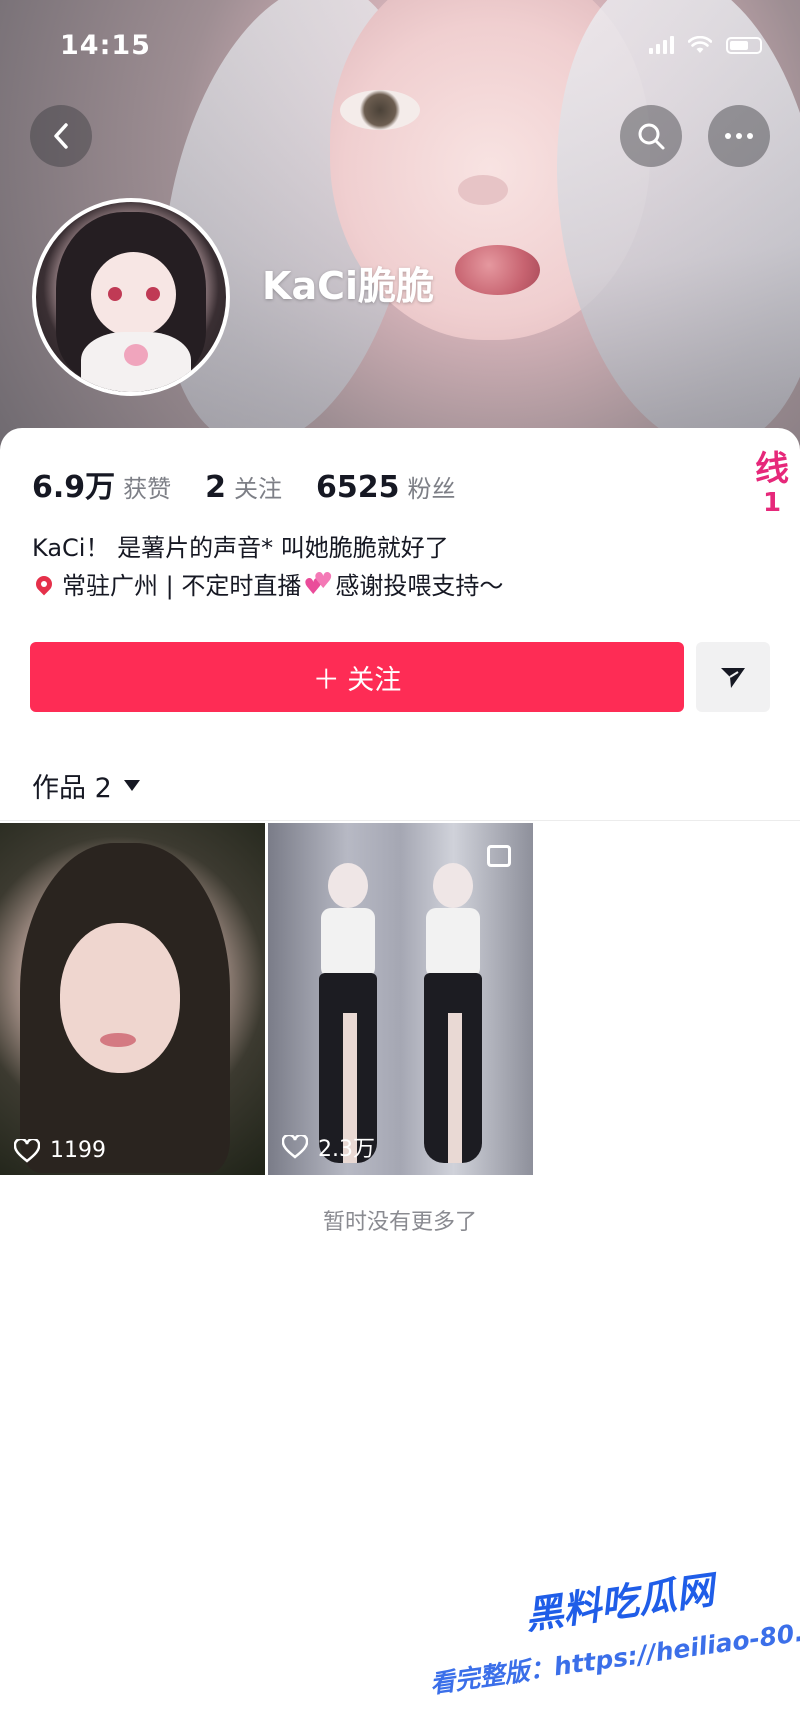  I want to click on tab-works: 作品 2, so click(86, 785).